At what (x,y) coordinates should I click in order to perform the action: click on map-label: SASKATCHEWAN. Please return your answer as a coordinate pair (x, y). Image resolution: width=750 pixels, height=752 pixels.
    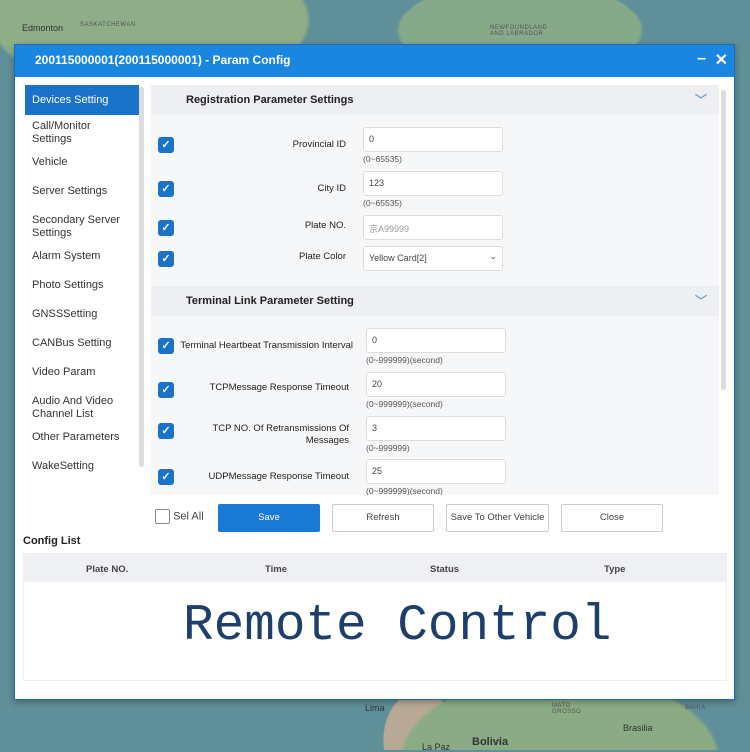
    Looking at the image, I should click on (108, 25).